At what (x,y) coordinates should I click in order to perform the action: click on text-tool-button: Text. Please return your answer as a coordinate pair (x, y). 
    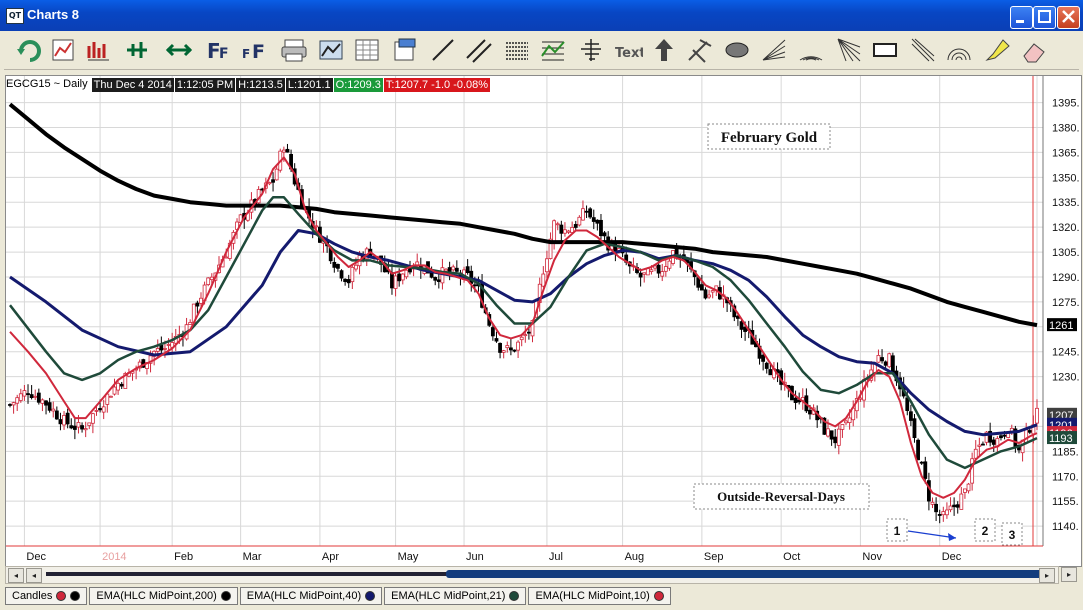
    Looking at the image, I should click on (629, 50).